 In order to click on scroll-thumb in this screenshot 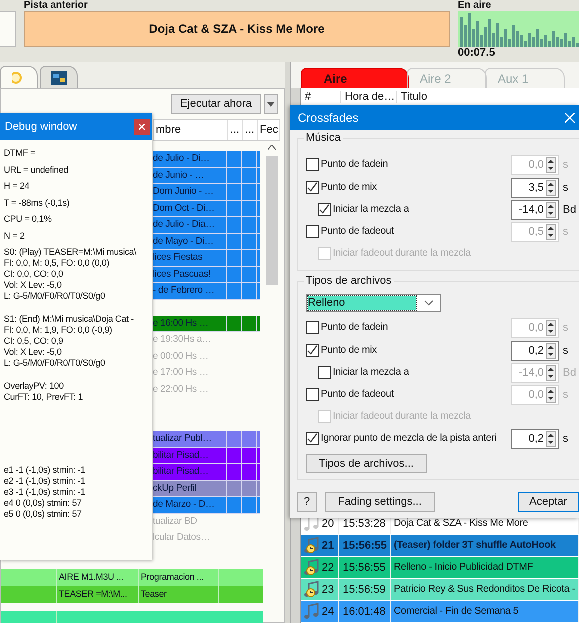, I will do `click(272, 220)`.